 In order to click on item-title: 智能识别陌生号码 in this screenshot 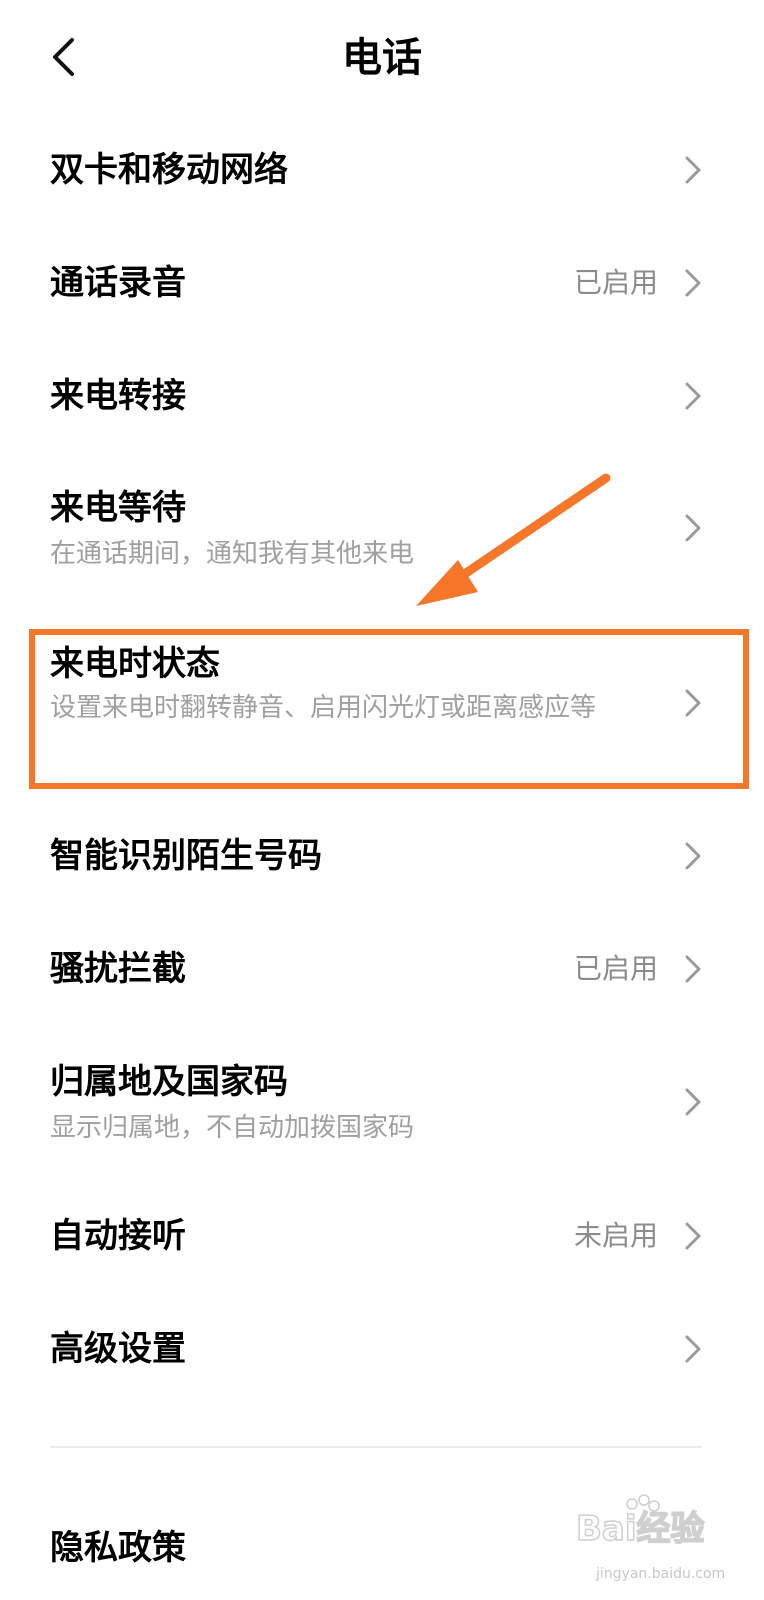, I will do `click(186, 856)`.